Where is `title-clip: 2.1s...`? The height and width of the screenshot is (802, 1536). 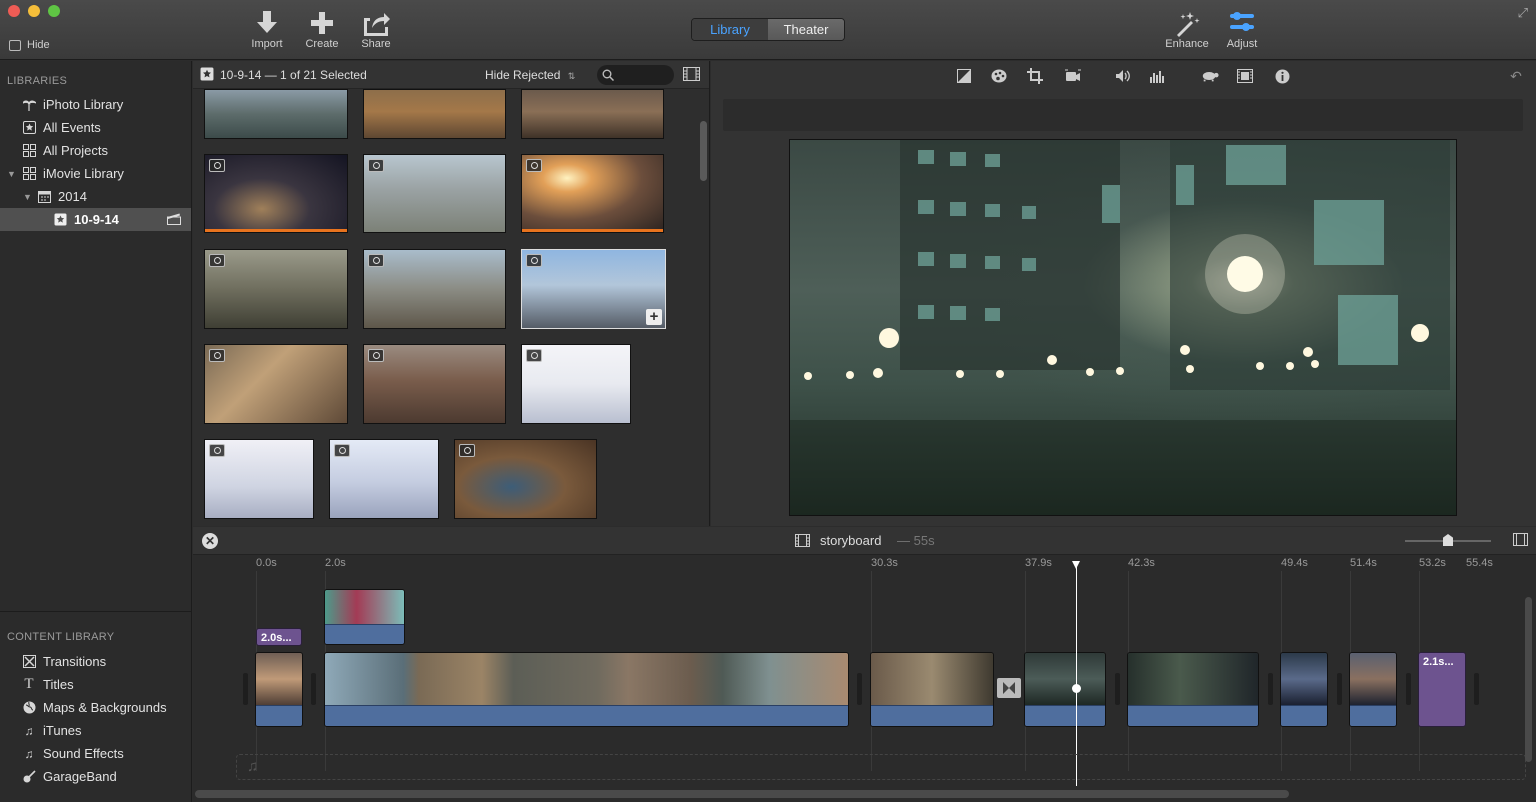
title-clip: 2.1s... is located at coordinates (1442, 689).